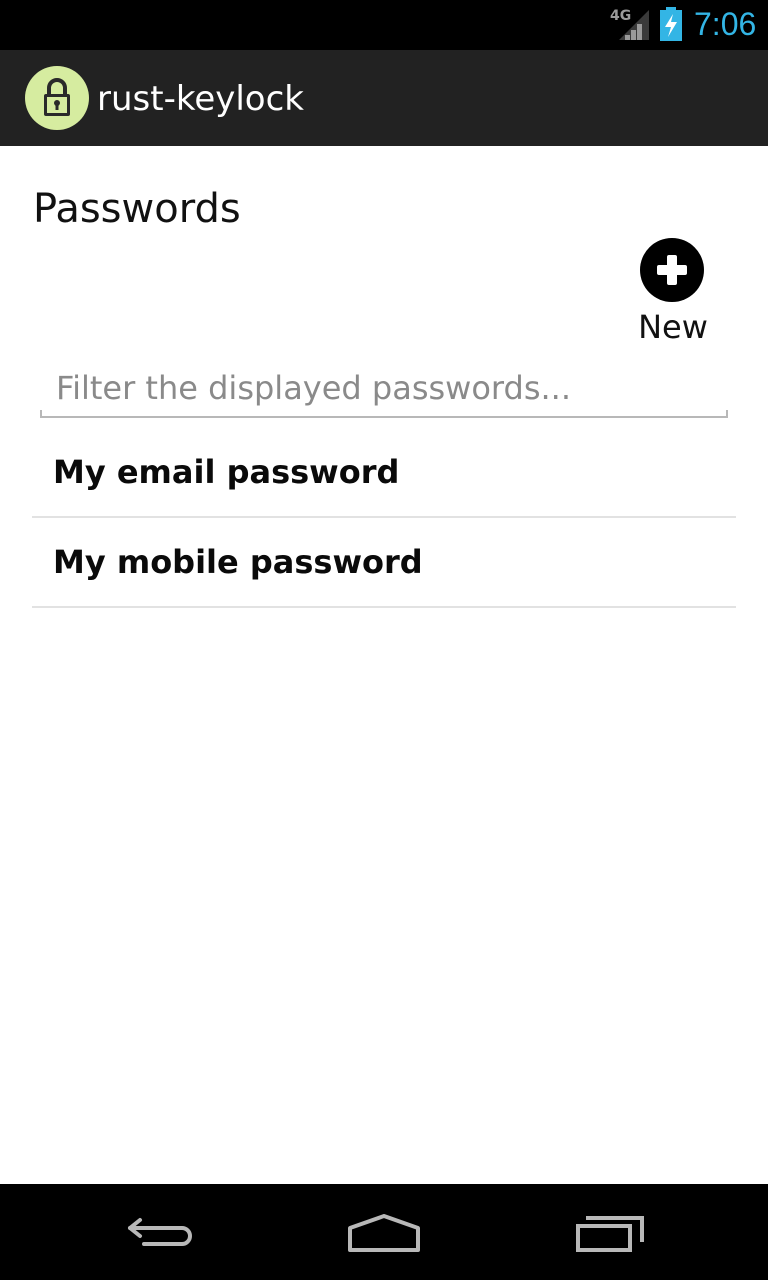 The image size is (768, 1280). I want to click on home-icon, so click(384, 1232).